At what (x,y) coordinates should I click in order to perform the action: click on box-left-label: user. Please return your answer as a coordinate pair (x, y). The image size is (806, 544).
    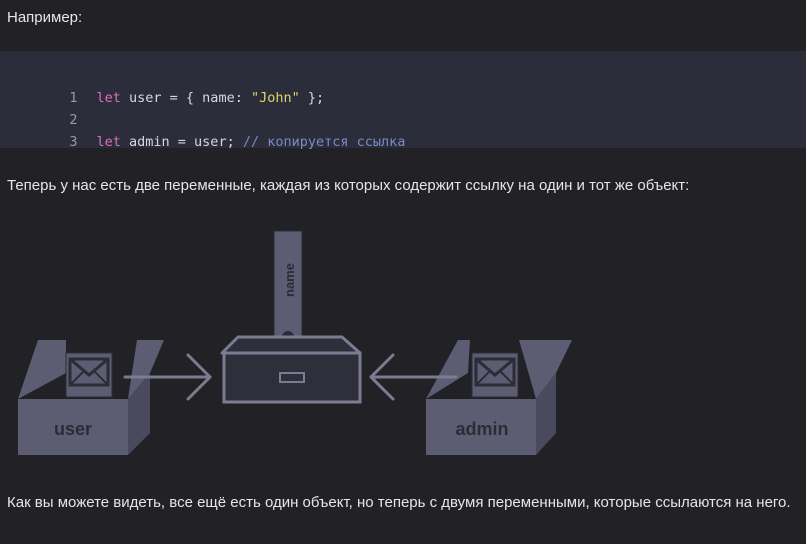
    Looking at the image, I should click on (73, 429).